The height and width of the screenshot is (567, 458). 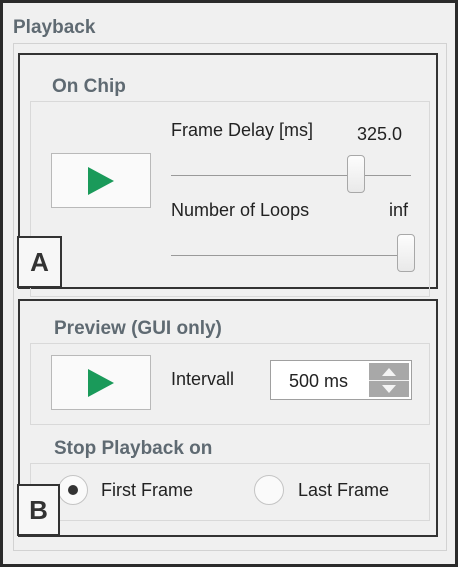 I want to click on loops-value: inf, so click(x=399, y=210).